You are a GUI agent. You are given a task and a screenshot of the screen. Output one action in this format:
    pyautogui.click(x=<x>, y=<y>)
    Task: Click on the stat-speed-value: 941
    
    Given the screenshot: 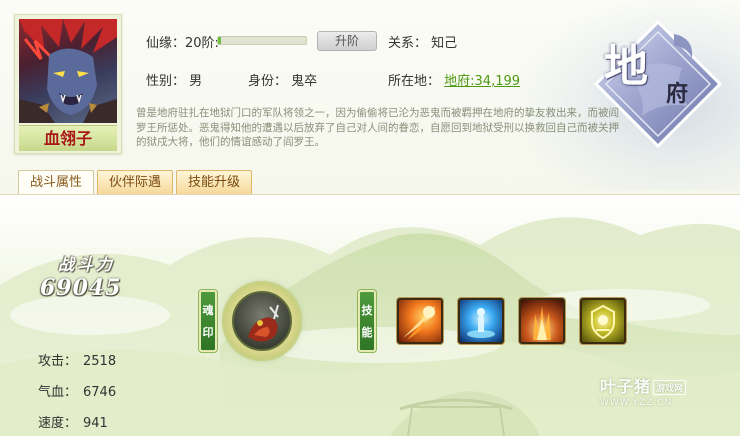 What is the action you would take?
    pyautogui.click(x=95, y=423)
    